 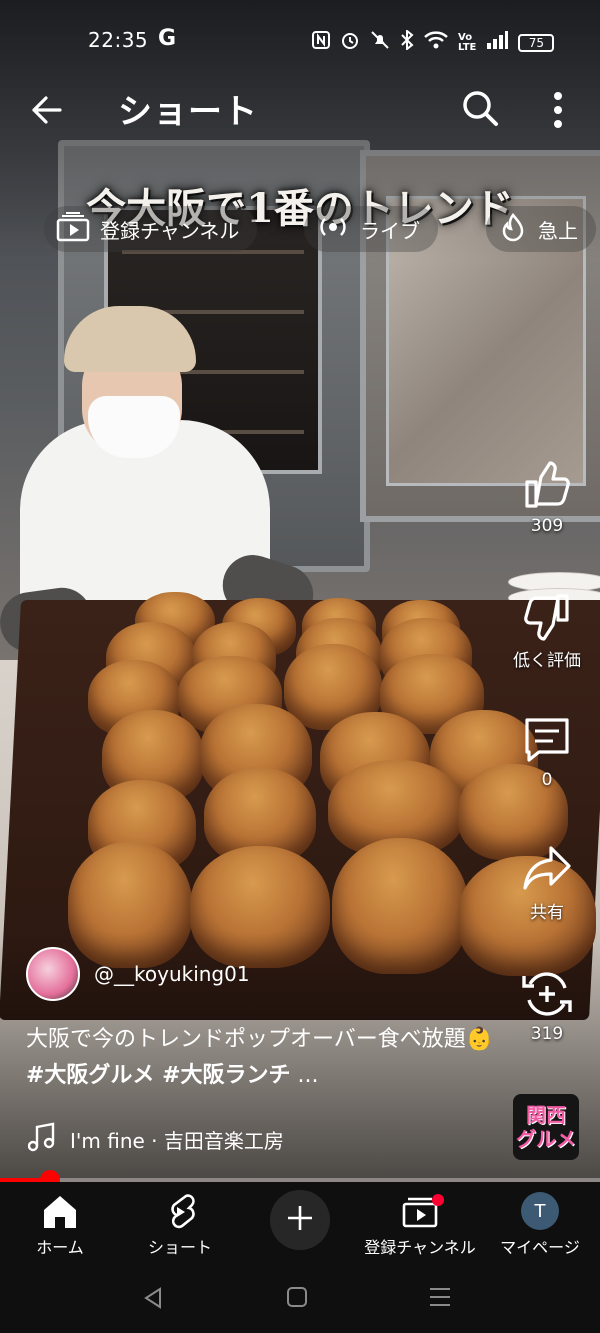 What do you see at coordinates (177, 1141) in the screenshot?
I see `music-title: I'm fine · 吉田音楽工房` at bounding box center [177, 1141].